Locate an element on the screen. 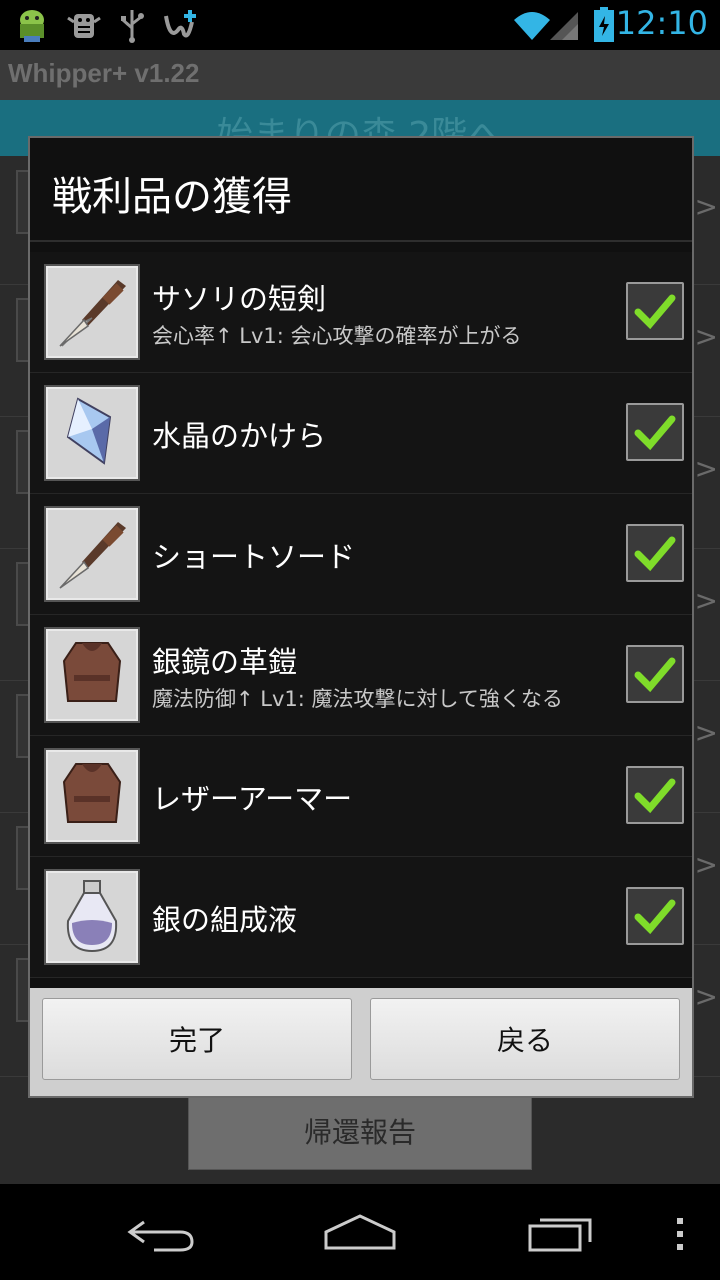  loot-item: 水晶のかけら is located at coordinates (361, 433).